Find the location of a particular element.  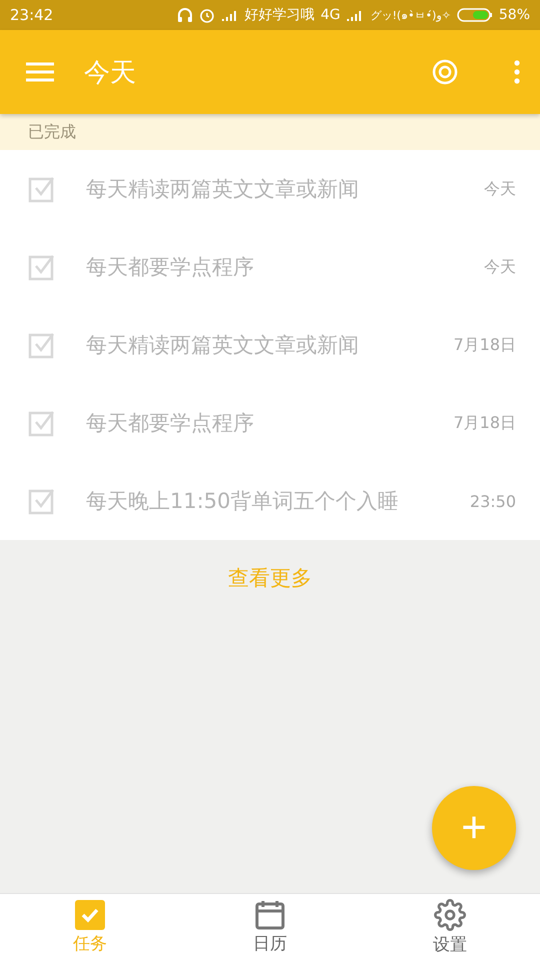

task-date: 23:50 is located at coordinates (493, 501).